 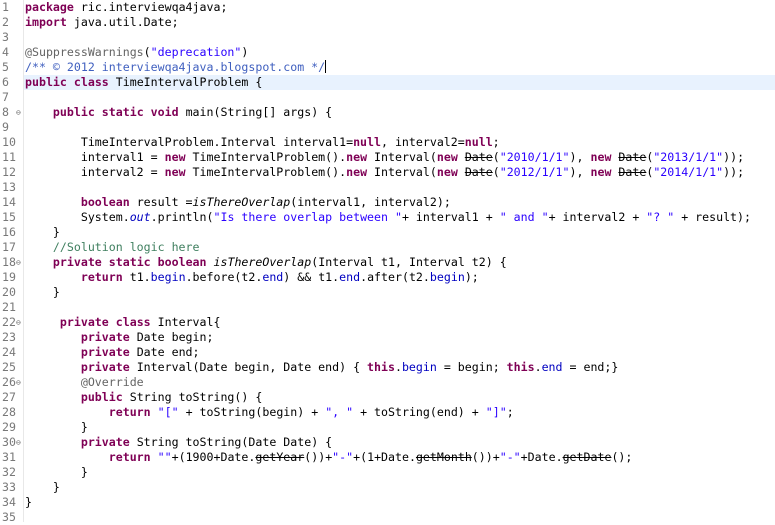 What do you see at coordinates (399, 7) in the screenshot?
I see `code-line: package ric.interviewqa4java;` at bounding box center [399, 7].